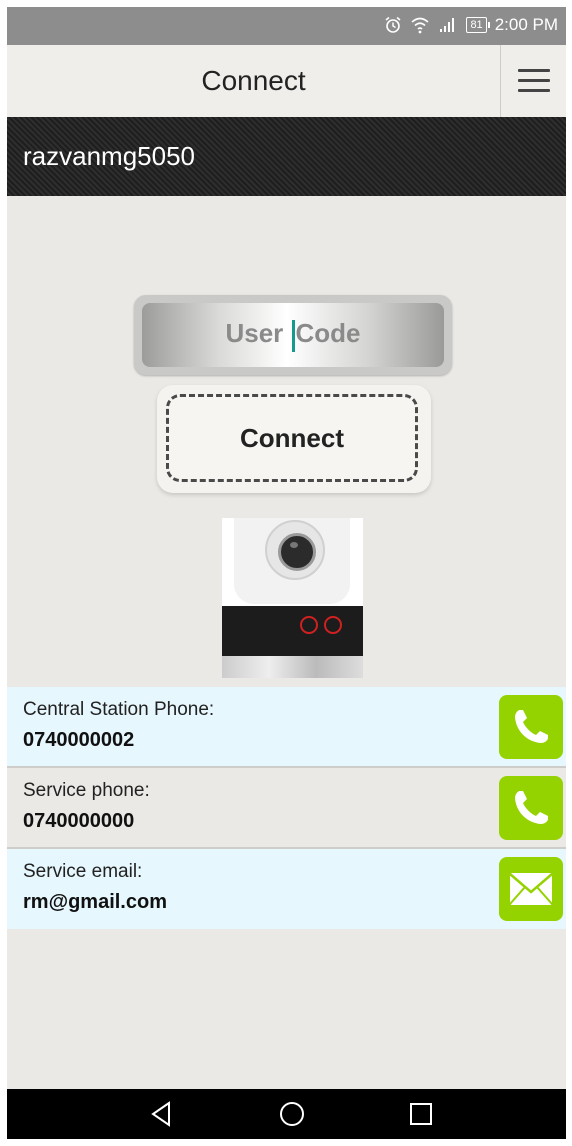 This screenshot has height=1146, width=572. Describe the element at coordinates (109, 156) in the screenshot. I see `username-label: razvanmg5050` at that location.